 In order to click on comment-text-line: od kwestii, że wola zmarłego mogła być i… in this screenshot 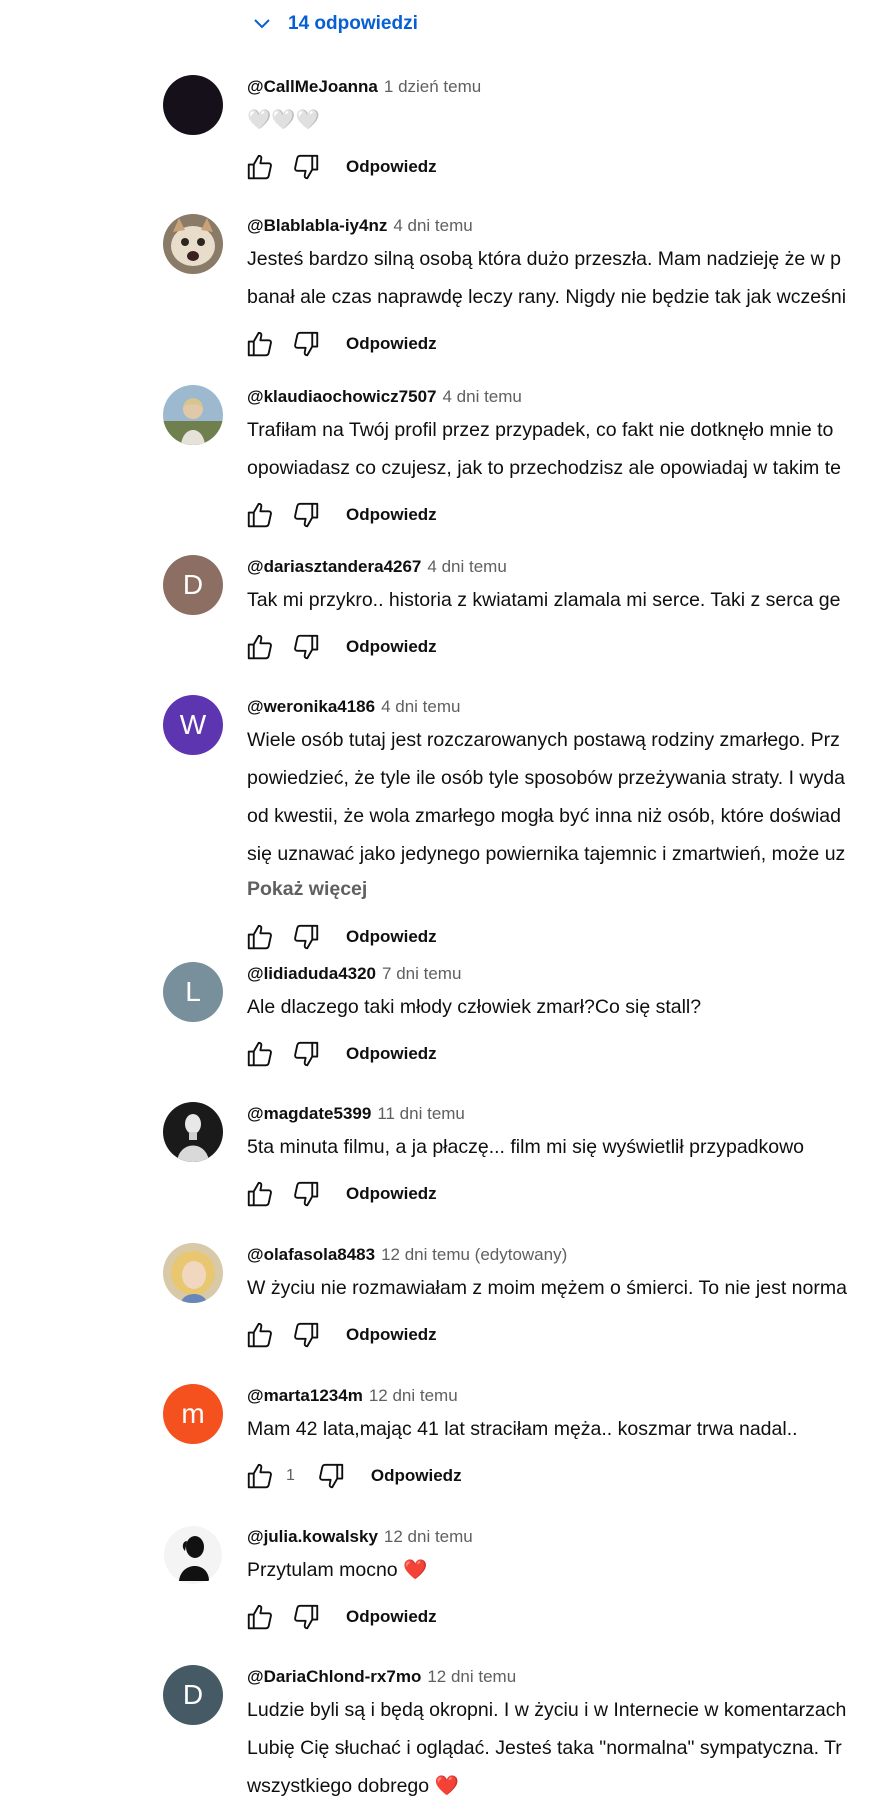, I will do `click(544, 816)`.